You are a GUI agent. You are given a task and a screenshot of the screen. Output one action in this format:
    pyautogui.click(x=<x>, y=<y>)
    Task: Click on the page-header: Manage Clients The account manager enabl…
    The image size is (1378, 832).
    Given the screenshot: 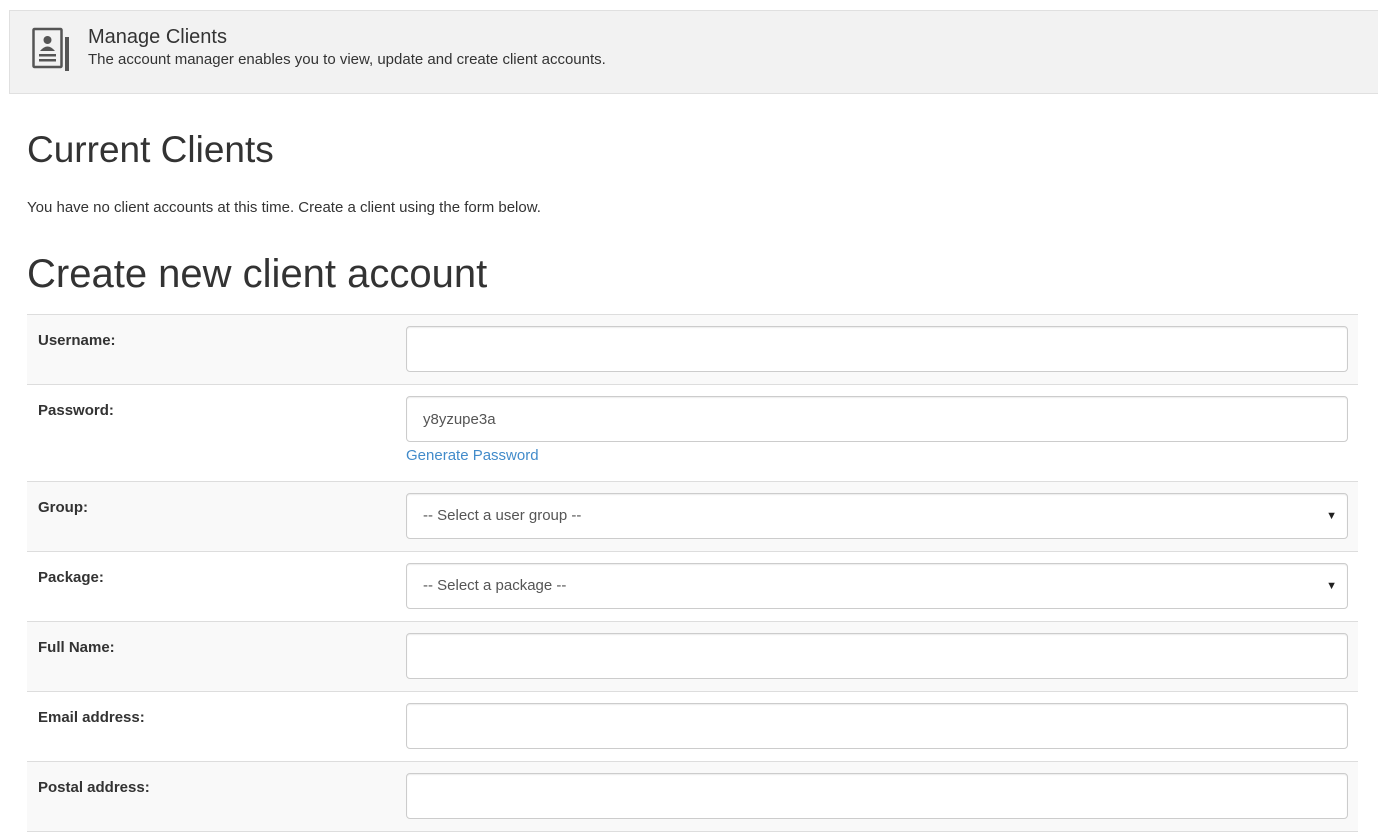 What is the action you would take?
    pyautogui.click(x=693, y=52)
    